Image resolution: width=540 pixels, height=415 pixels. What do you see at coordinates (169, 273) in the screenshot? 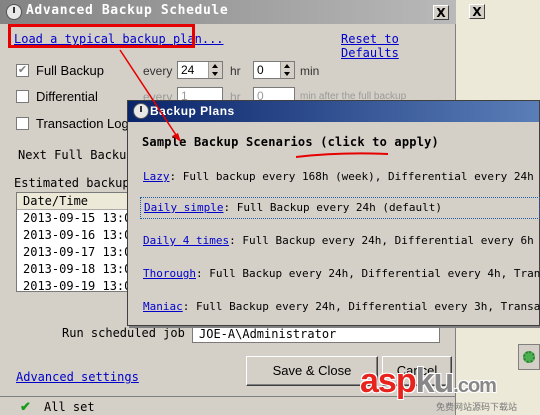
I see `scenario-link: Thorough` at bounding box center [169, 273].